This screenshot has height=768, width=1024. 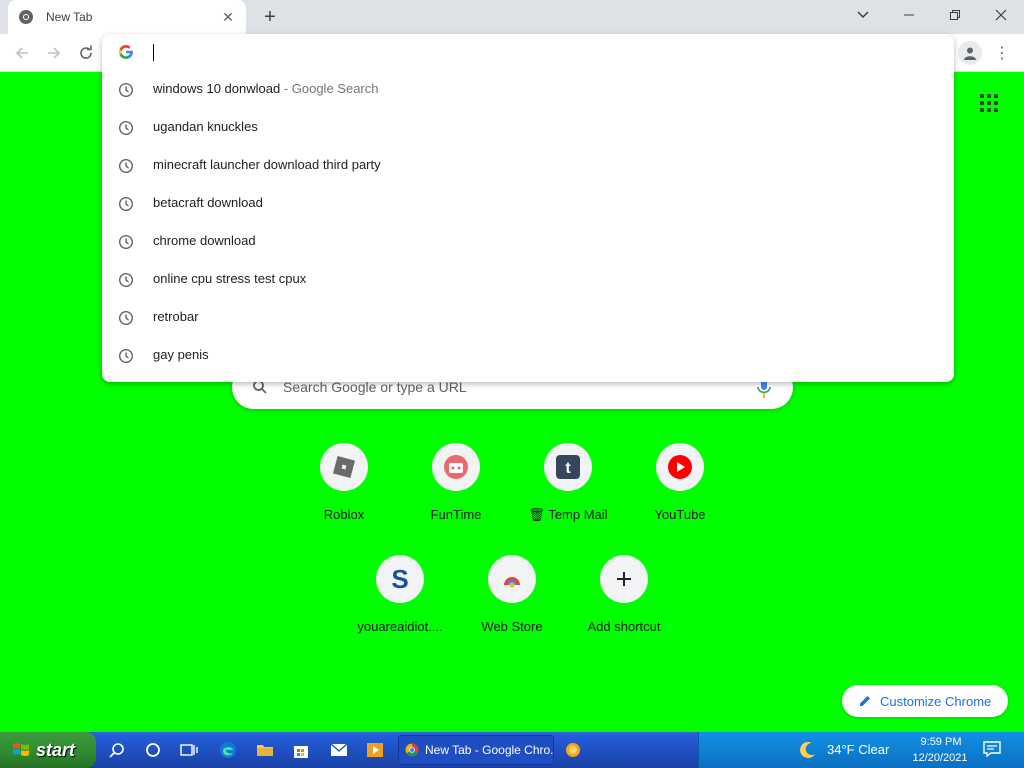 I want to click on back-arrow-icon, so click(x=21, y=53).